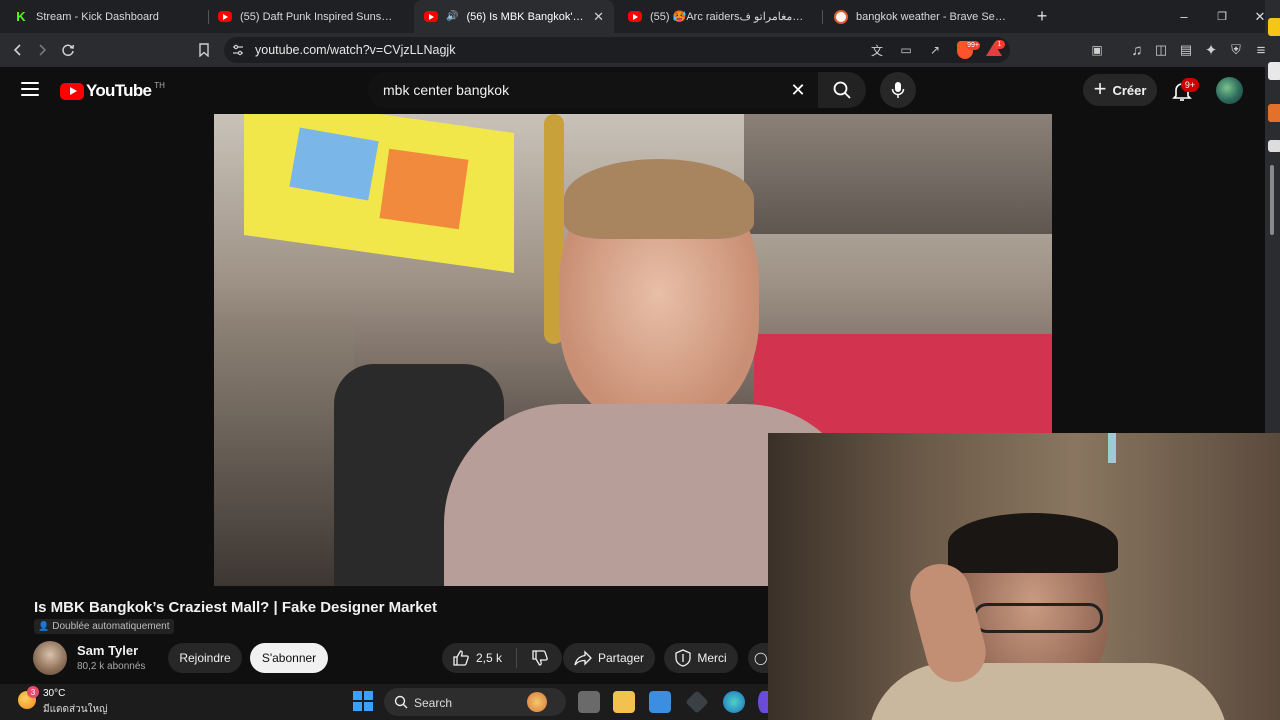  I want to click on thanks-label: Merci, so click(712, 658).